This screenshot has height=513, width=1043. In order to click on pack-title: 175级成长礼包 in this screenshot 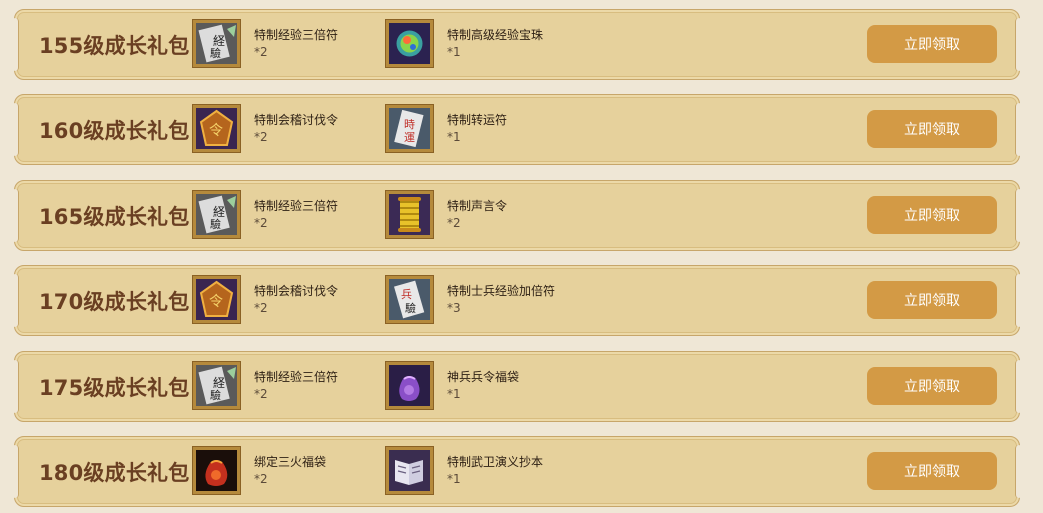, I will do `click(114, 388)`.